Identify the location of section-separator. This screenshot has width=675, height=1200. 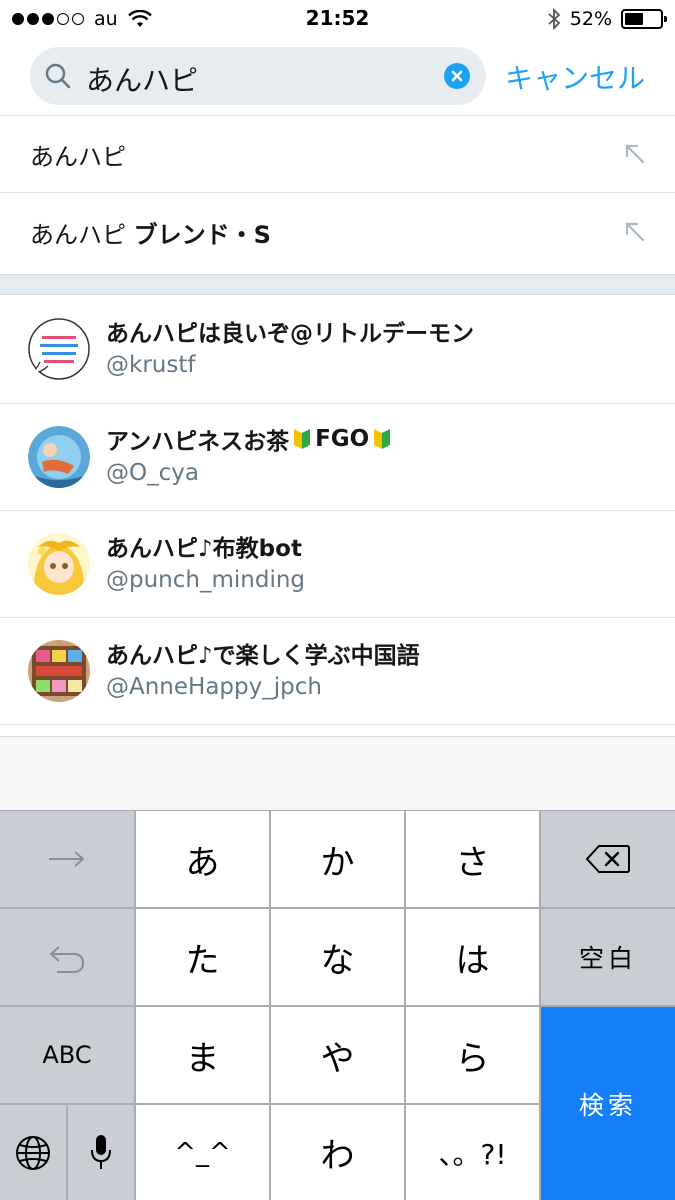
(337, 284).